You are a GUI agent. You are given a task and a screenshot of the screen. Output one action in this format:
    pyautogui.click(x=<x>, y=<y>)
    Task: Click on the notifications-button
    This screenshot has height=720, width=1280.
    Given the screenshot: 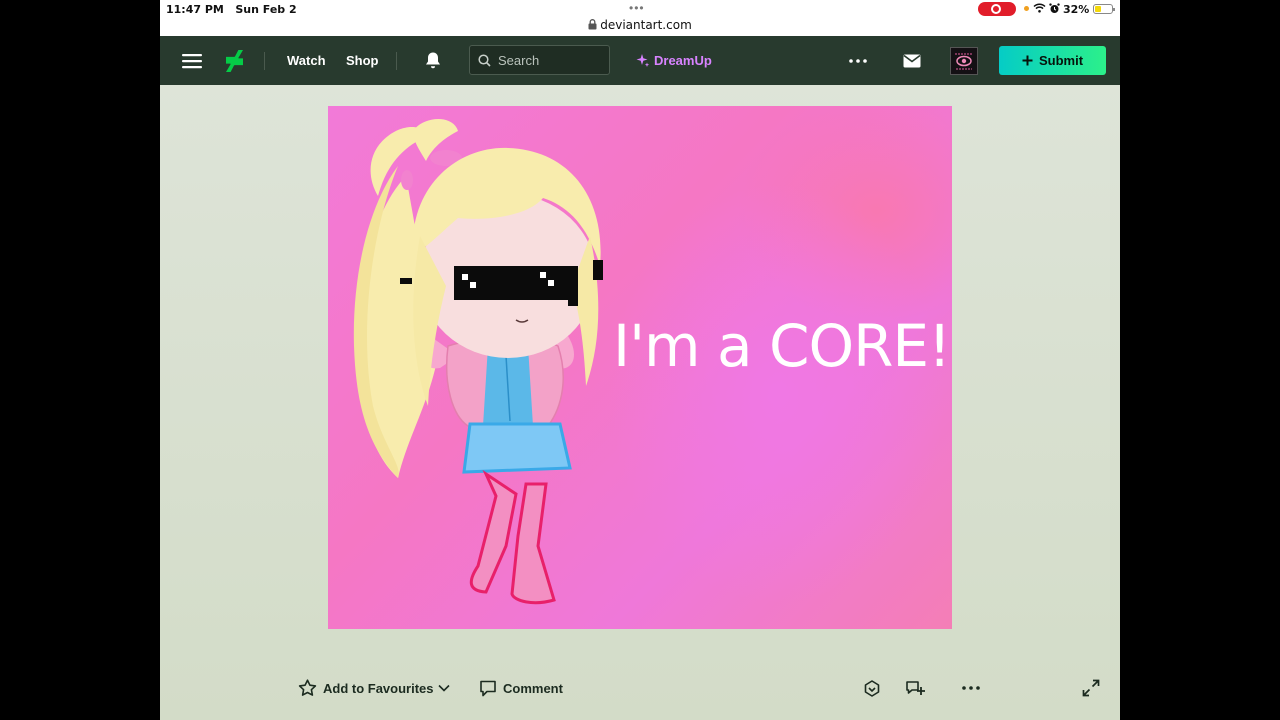 What is the action you would take?
    pyautogui.click(x=433, y=60)
    